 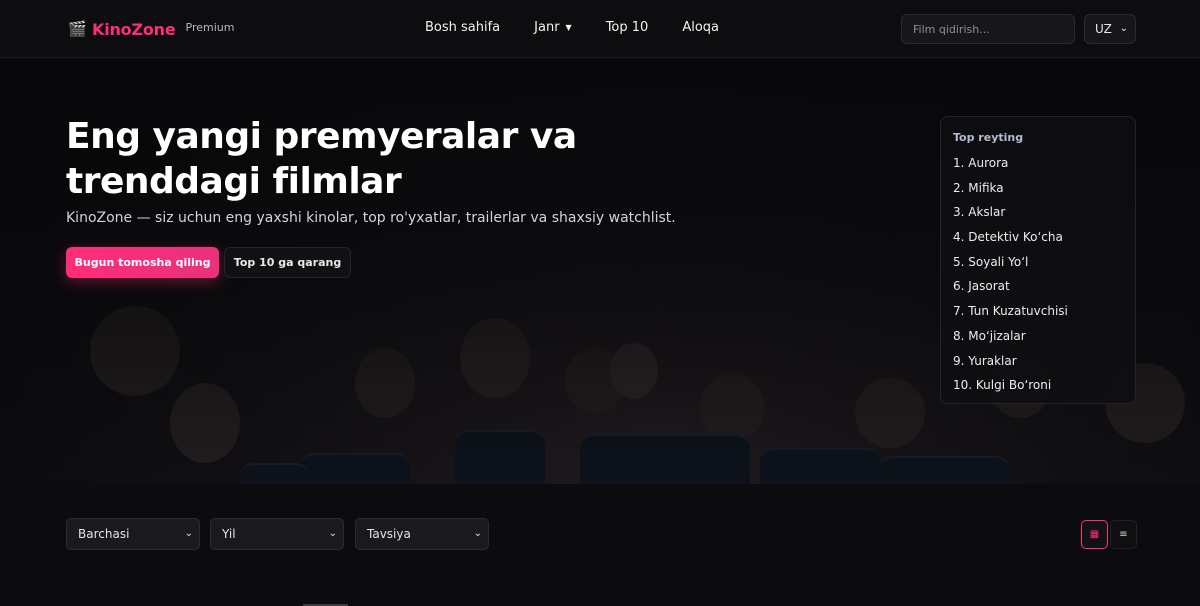 What do you see at coordinates (142, 262) in the screenshot?
I see `watch-today-button: Bugun tomosha qiling` at bounding box center [142, 262].